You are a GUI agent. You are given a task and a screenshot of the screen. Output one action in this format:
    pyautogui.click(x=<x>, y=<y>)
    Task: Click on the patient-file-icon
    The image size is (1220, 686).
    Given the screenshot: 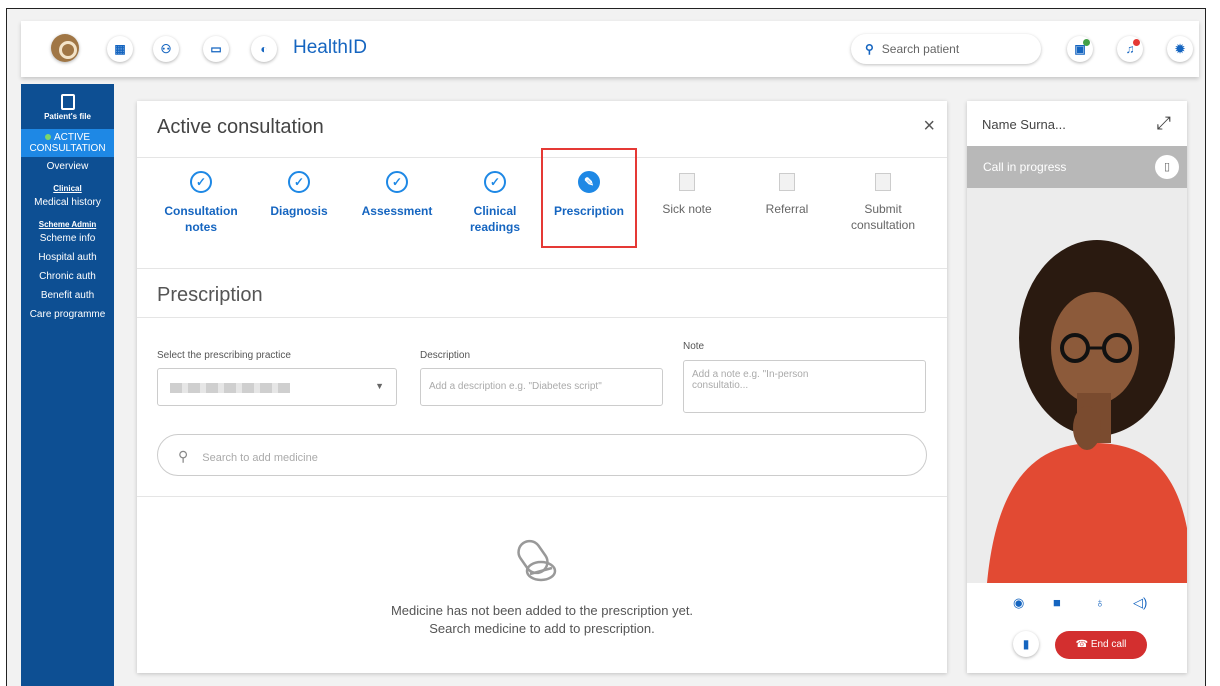 What is the action you would take?
    pyautogui.click(x=67, y=102)
    